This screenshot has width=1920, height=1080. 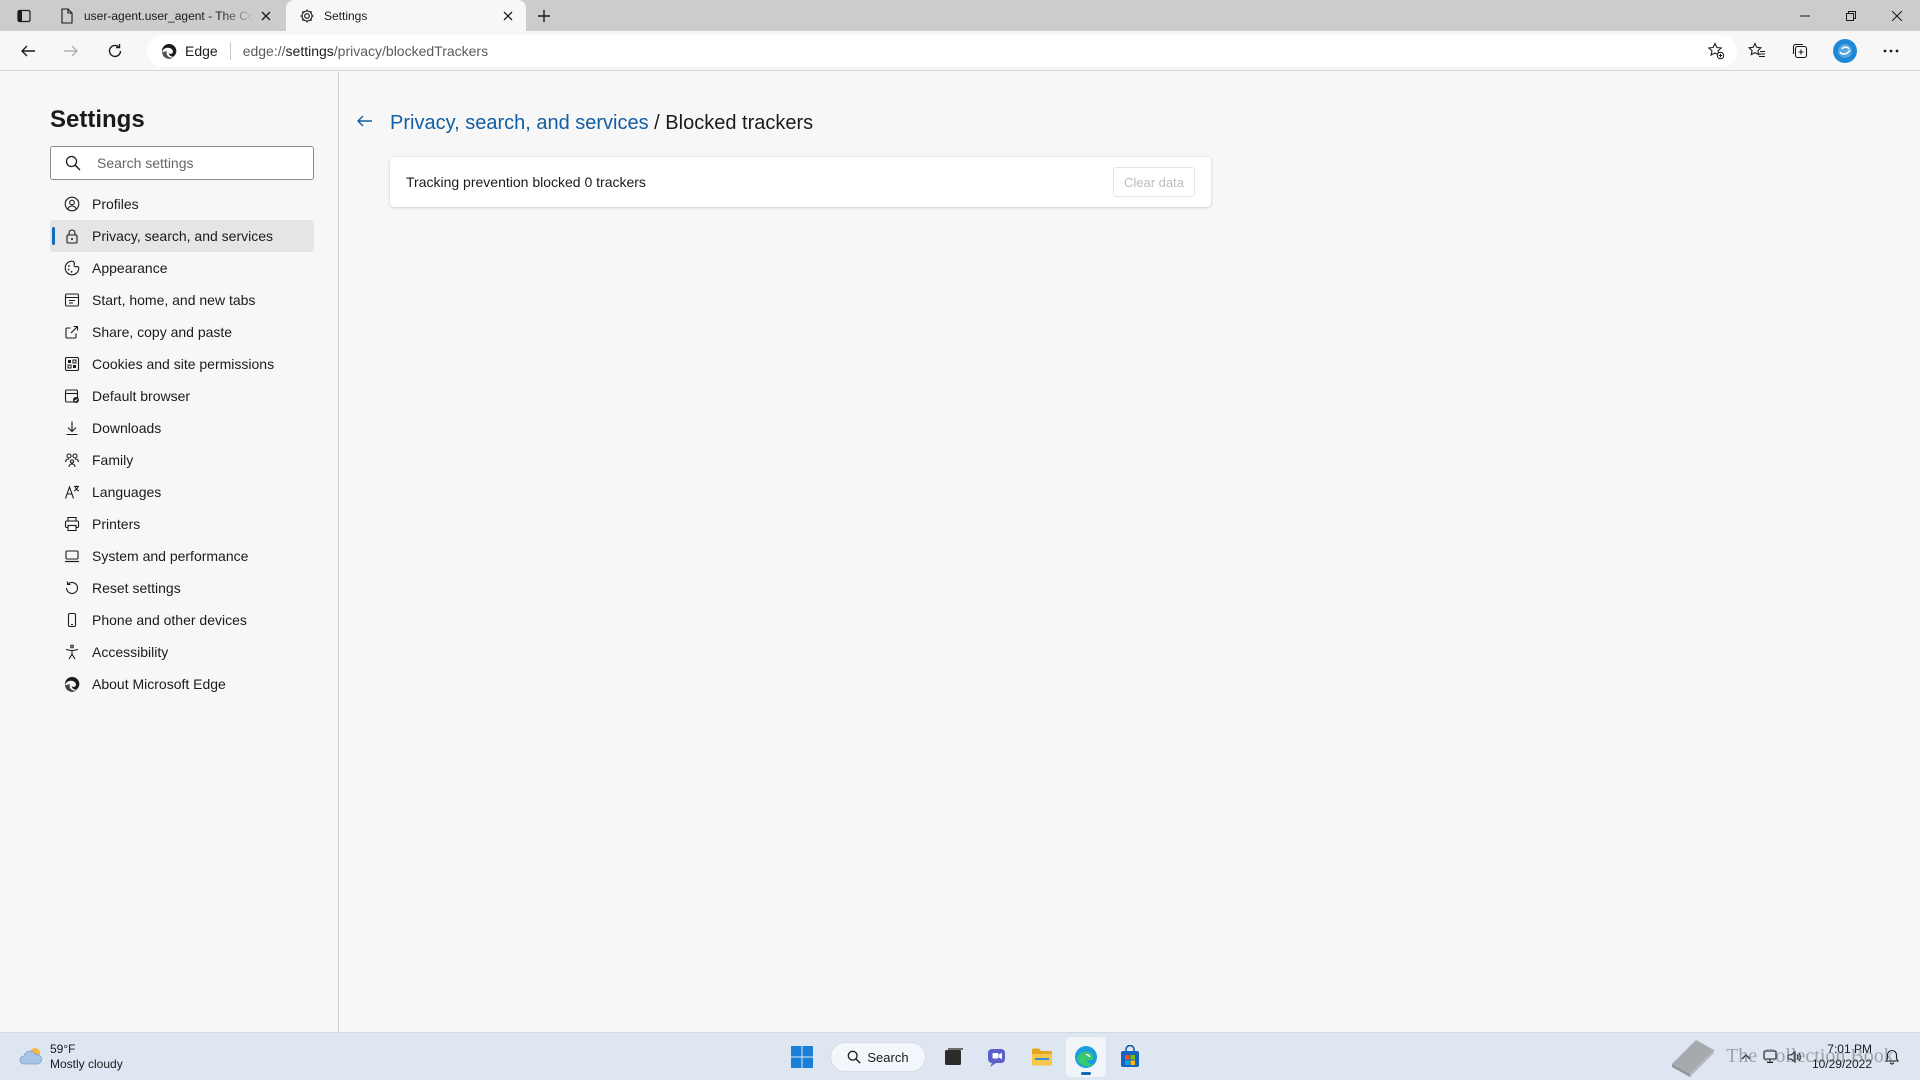 I want to click on arrow-left-icon, so click(x=28, y=51).